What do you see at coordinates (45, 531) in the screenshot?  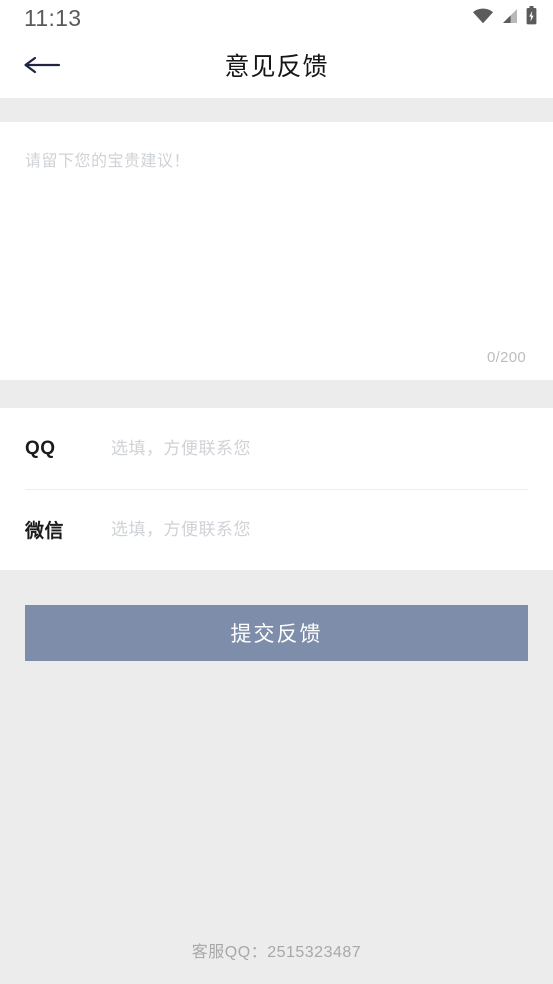 I see `wechat-label: 微信` at bounding box center [45, 531].